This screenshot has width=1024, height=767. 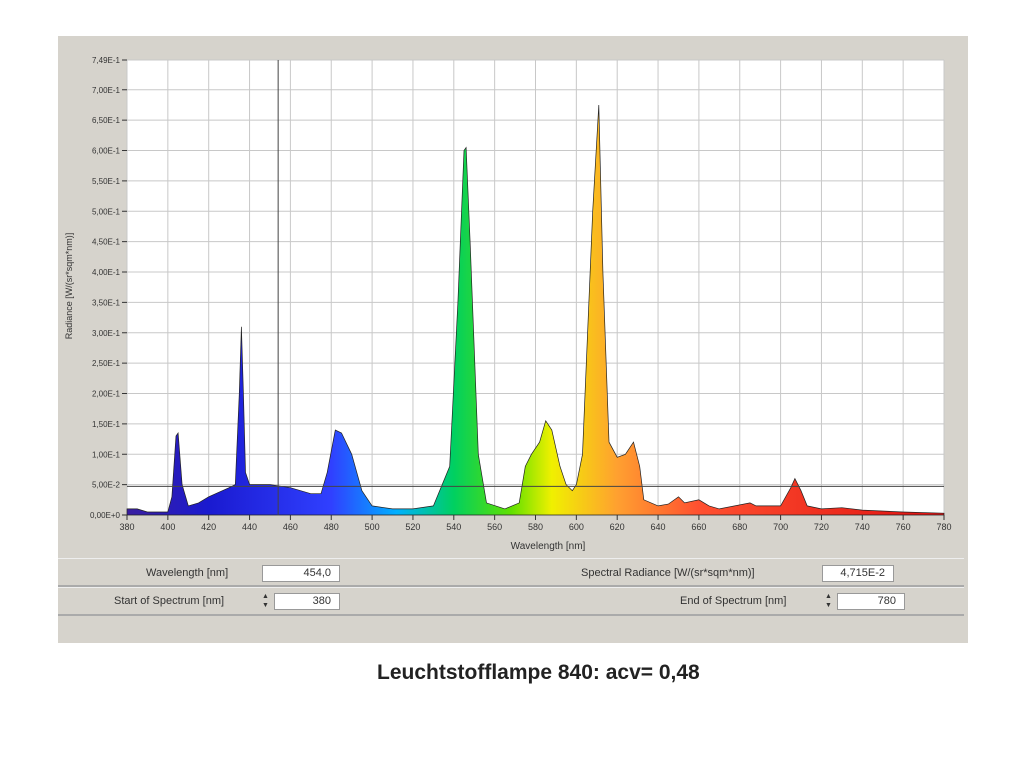 What do you see at coordinates (106, 394) in the screenshot?
I see `y-tick-label: 2,00E-1` at bounding box center [106, 394].